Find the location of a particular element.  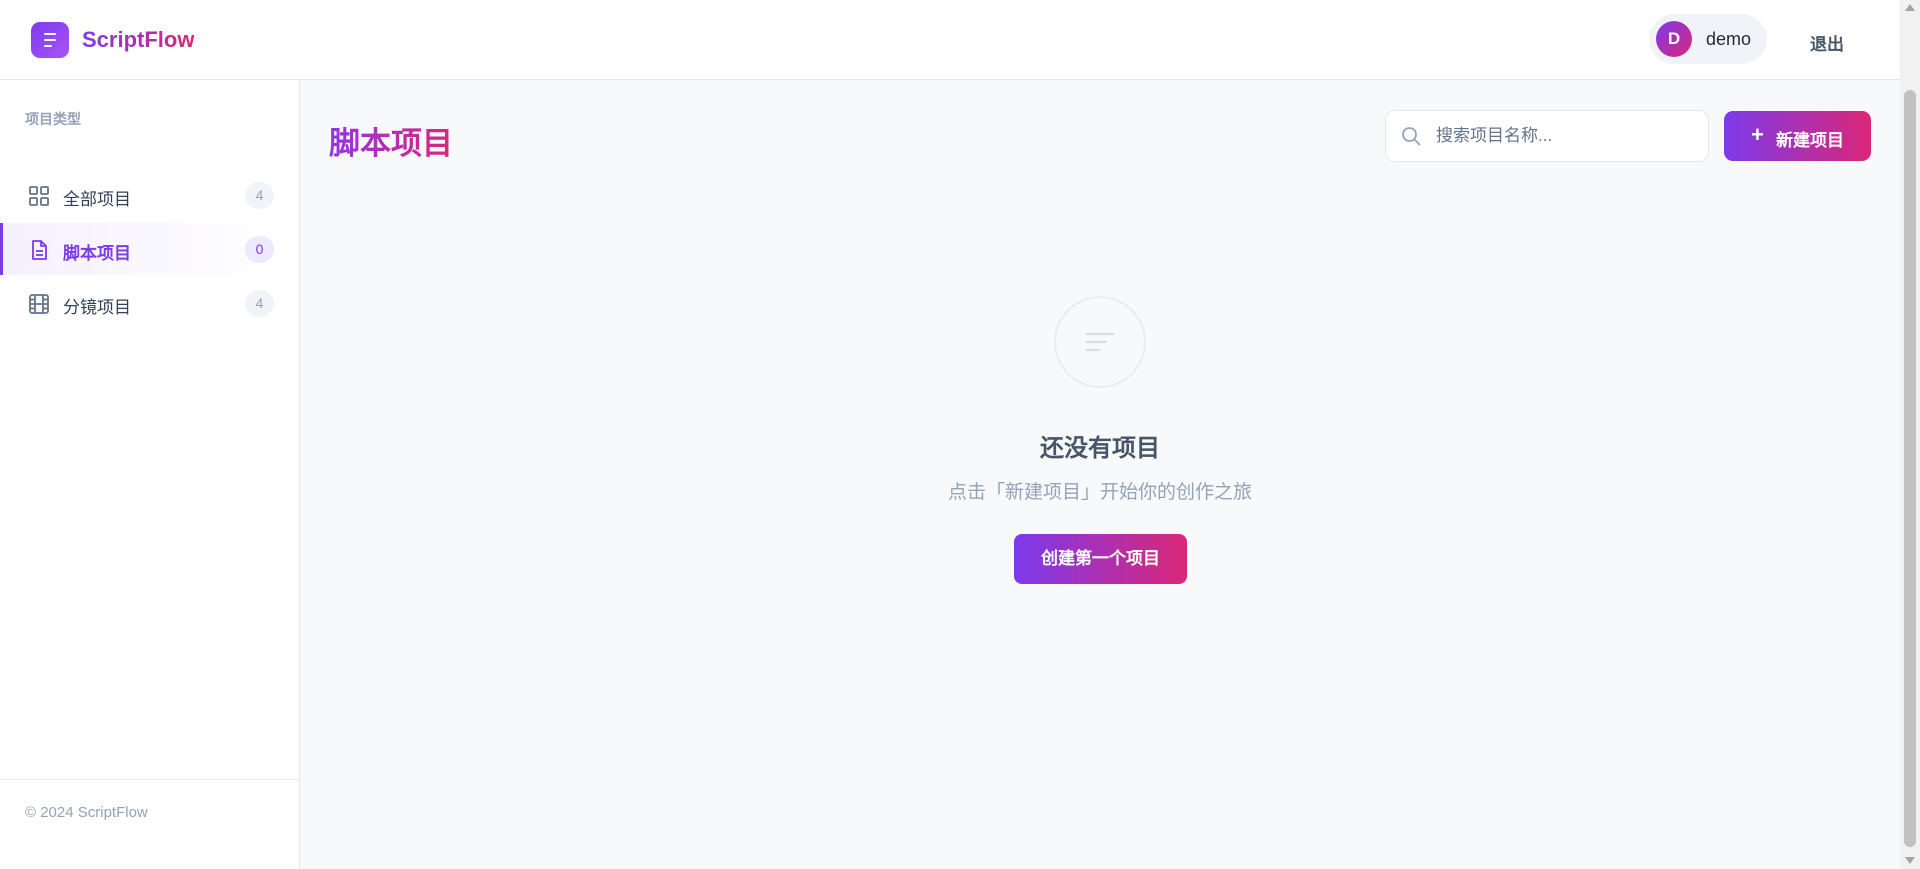

grid-icon is located at coordinates (39, 196).